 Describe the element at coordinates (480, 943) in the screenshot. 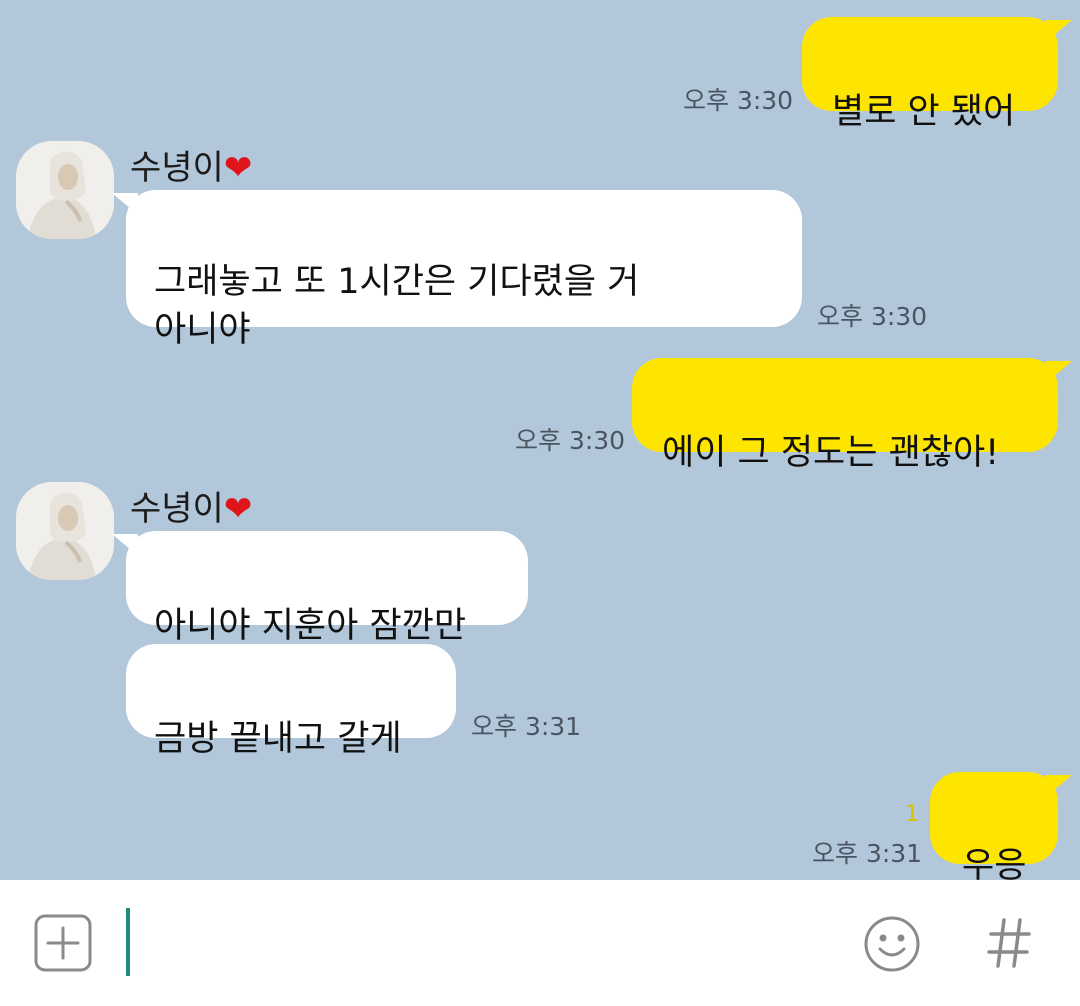

I see `message-input` at that location.